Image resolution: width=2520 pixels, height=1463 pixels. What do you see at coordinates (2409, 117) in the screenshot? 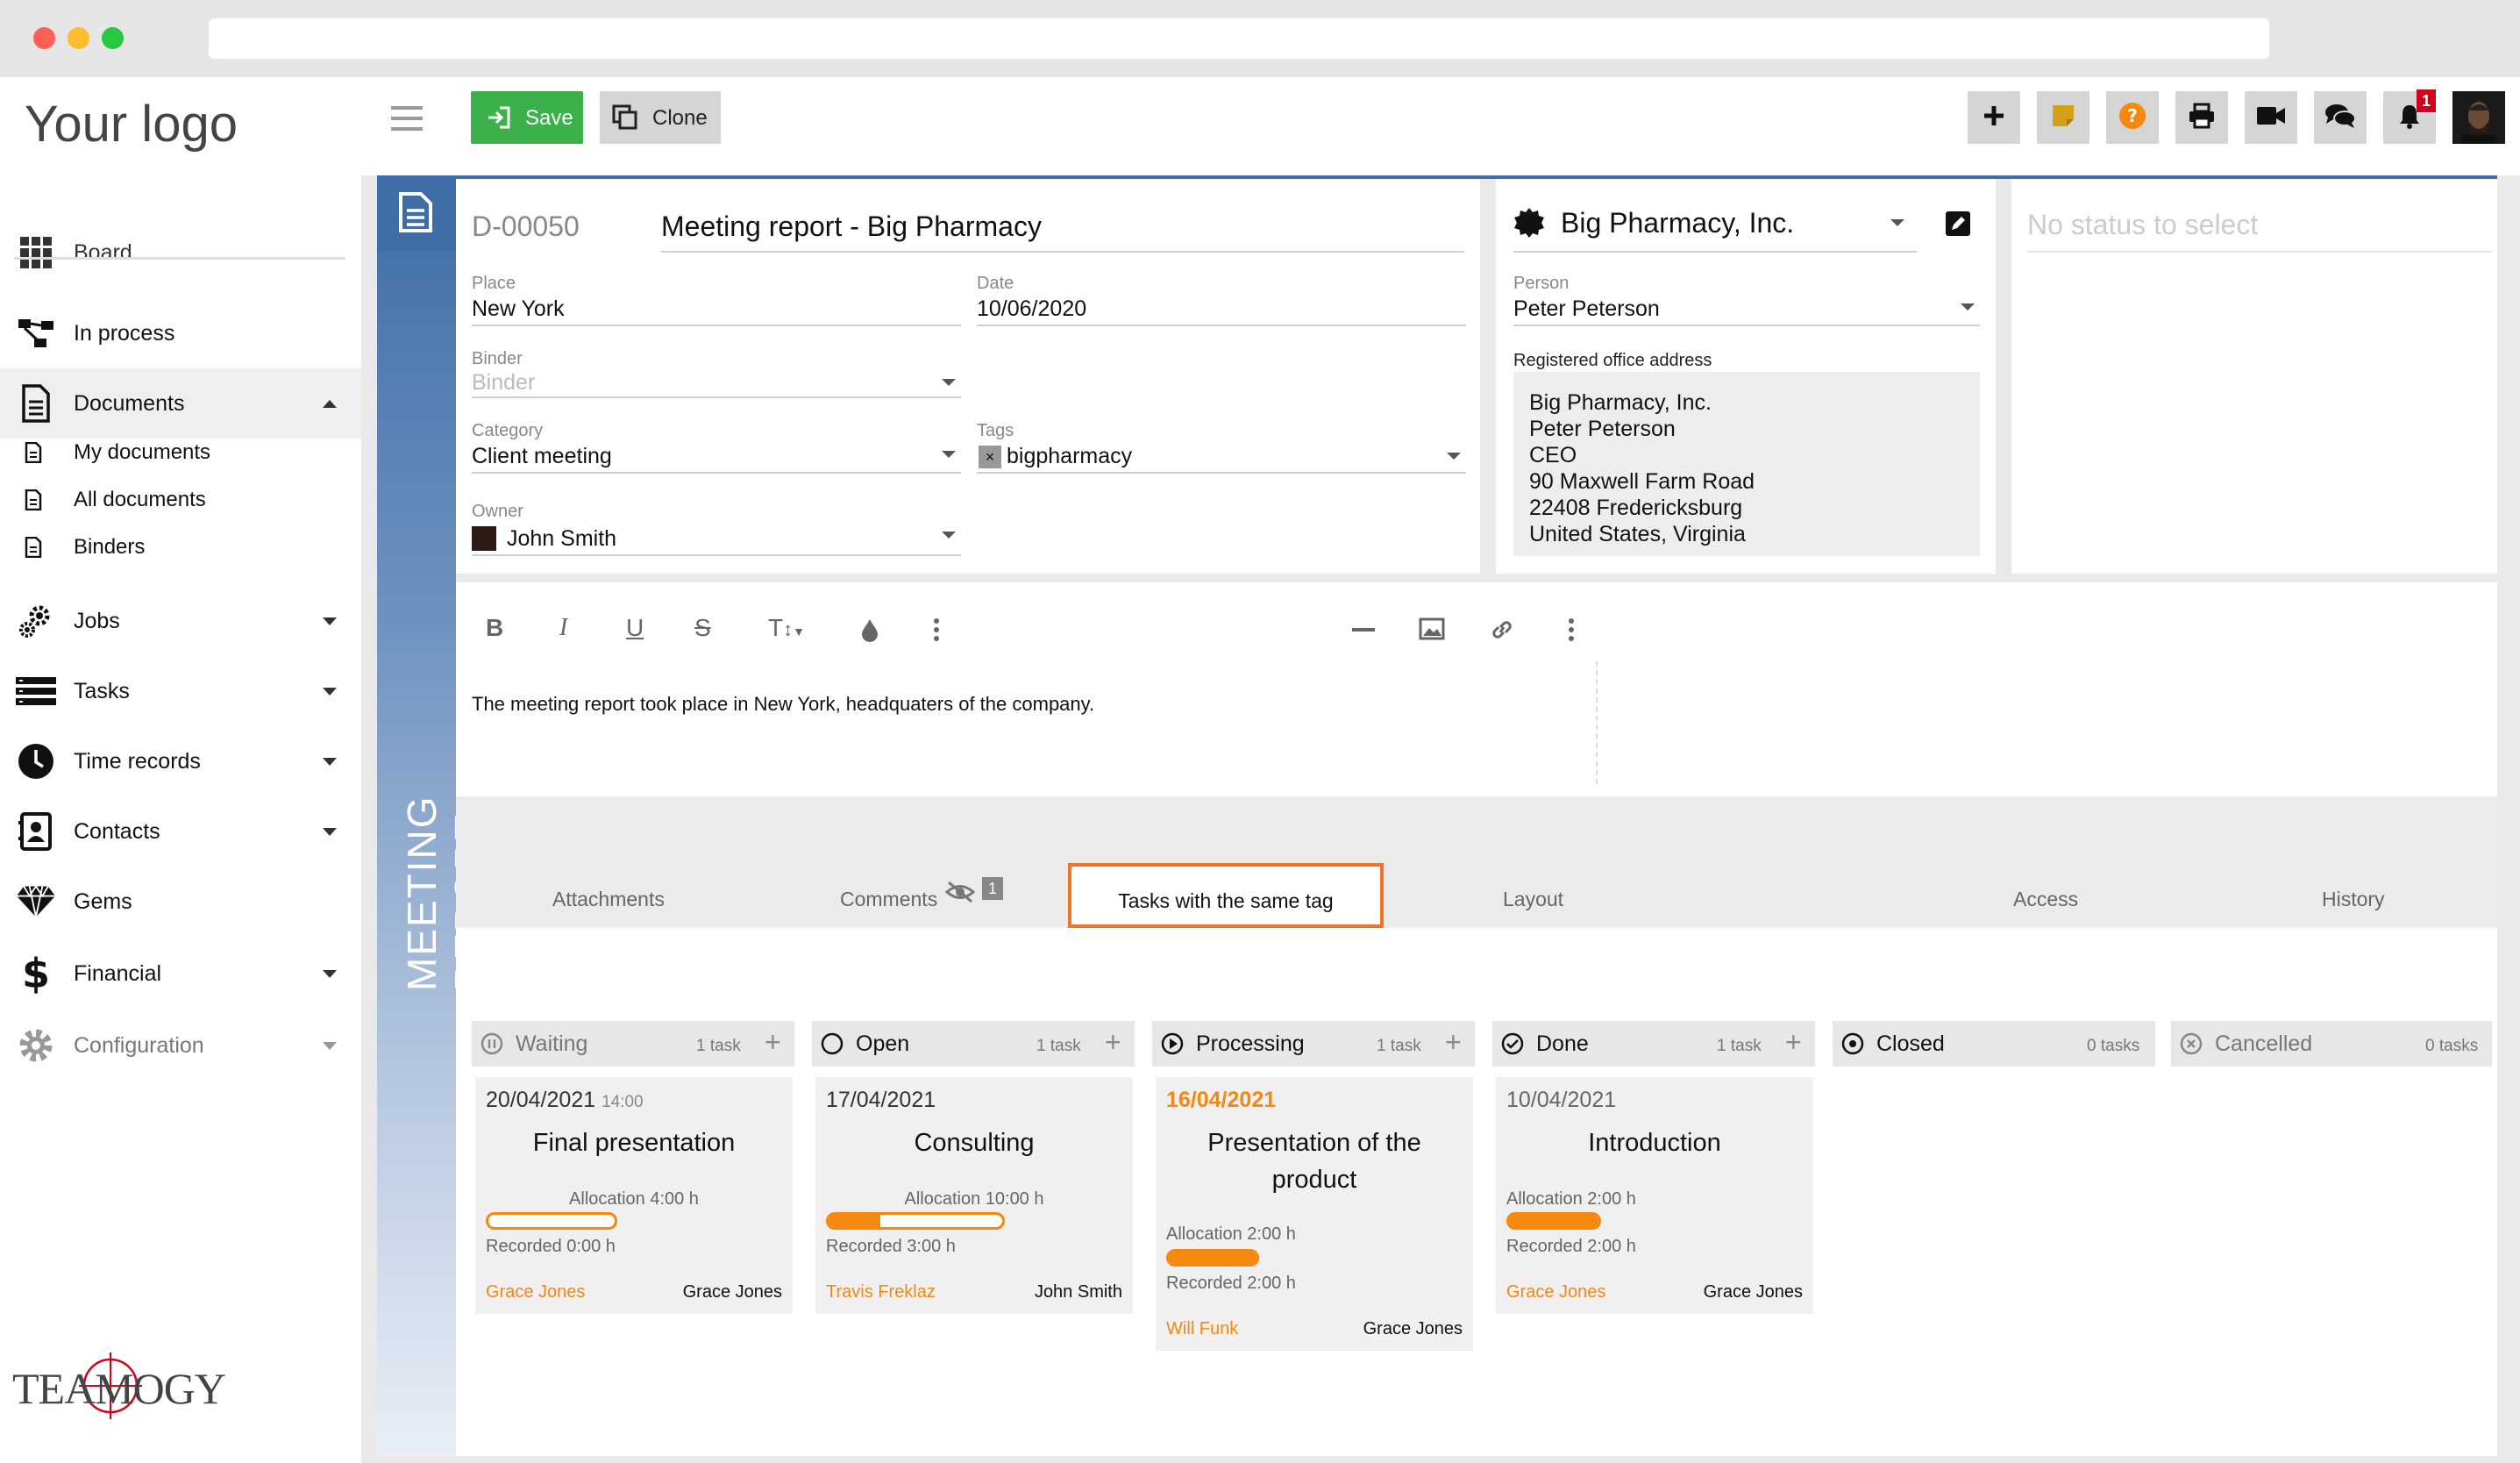
I see `notifications-button: 1` at bounding box center [2409, 117].